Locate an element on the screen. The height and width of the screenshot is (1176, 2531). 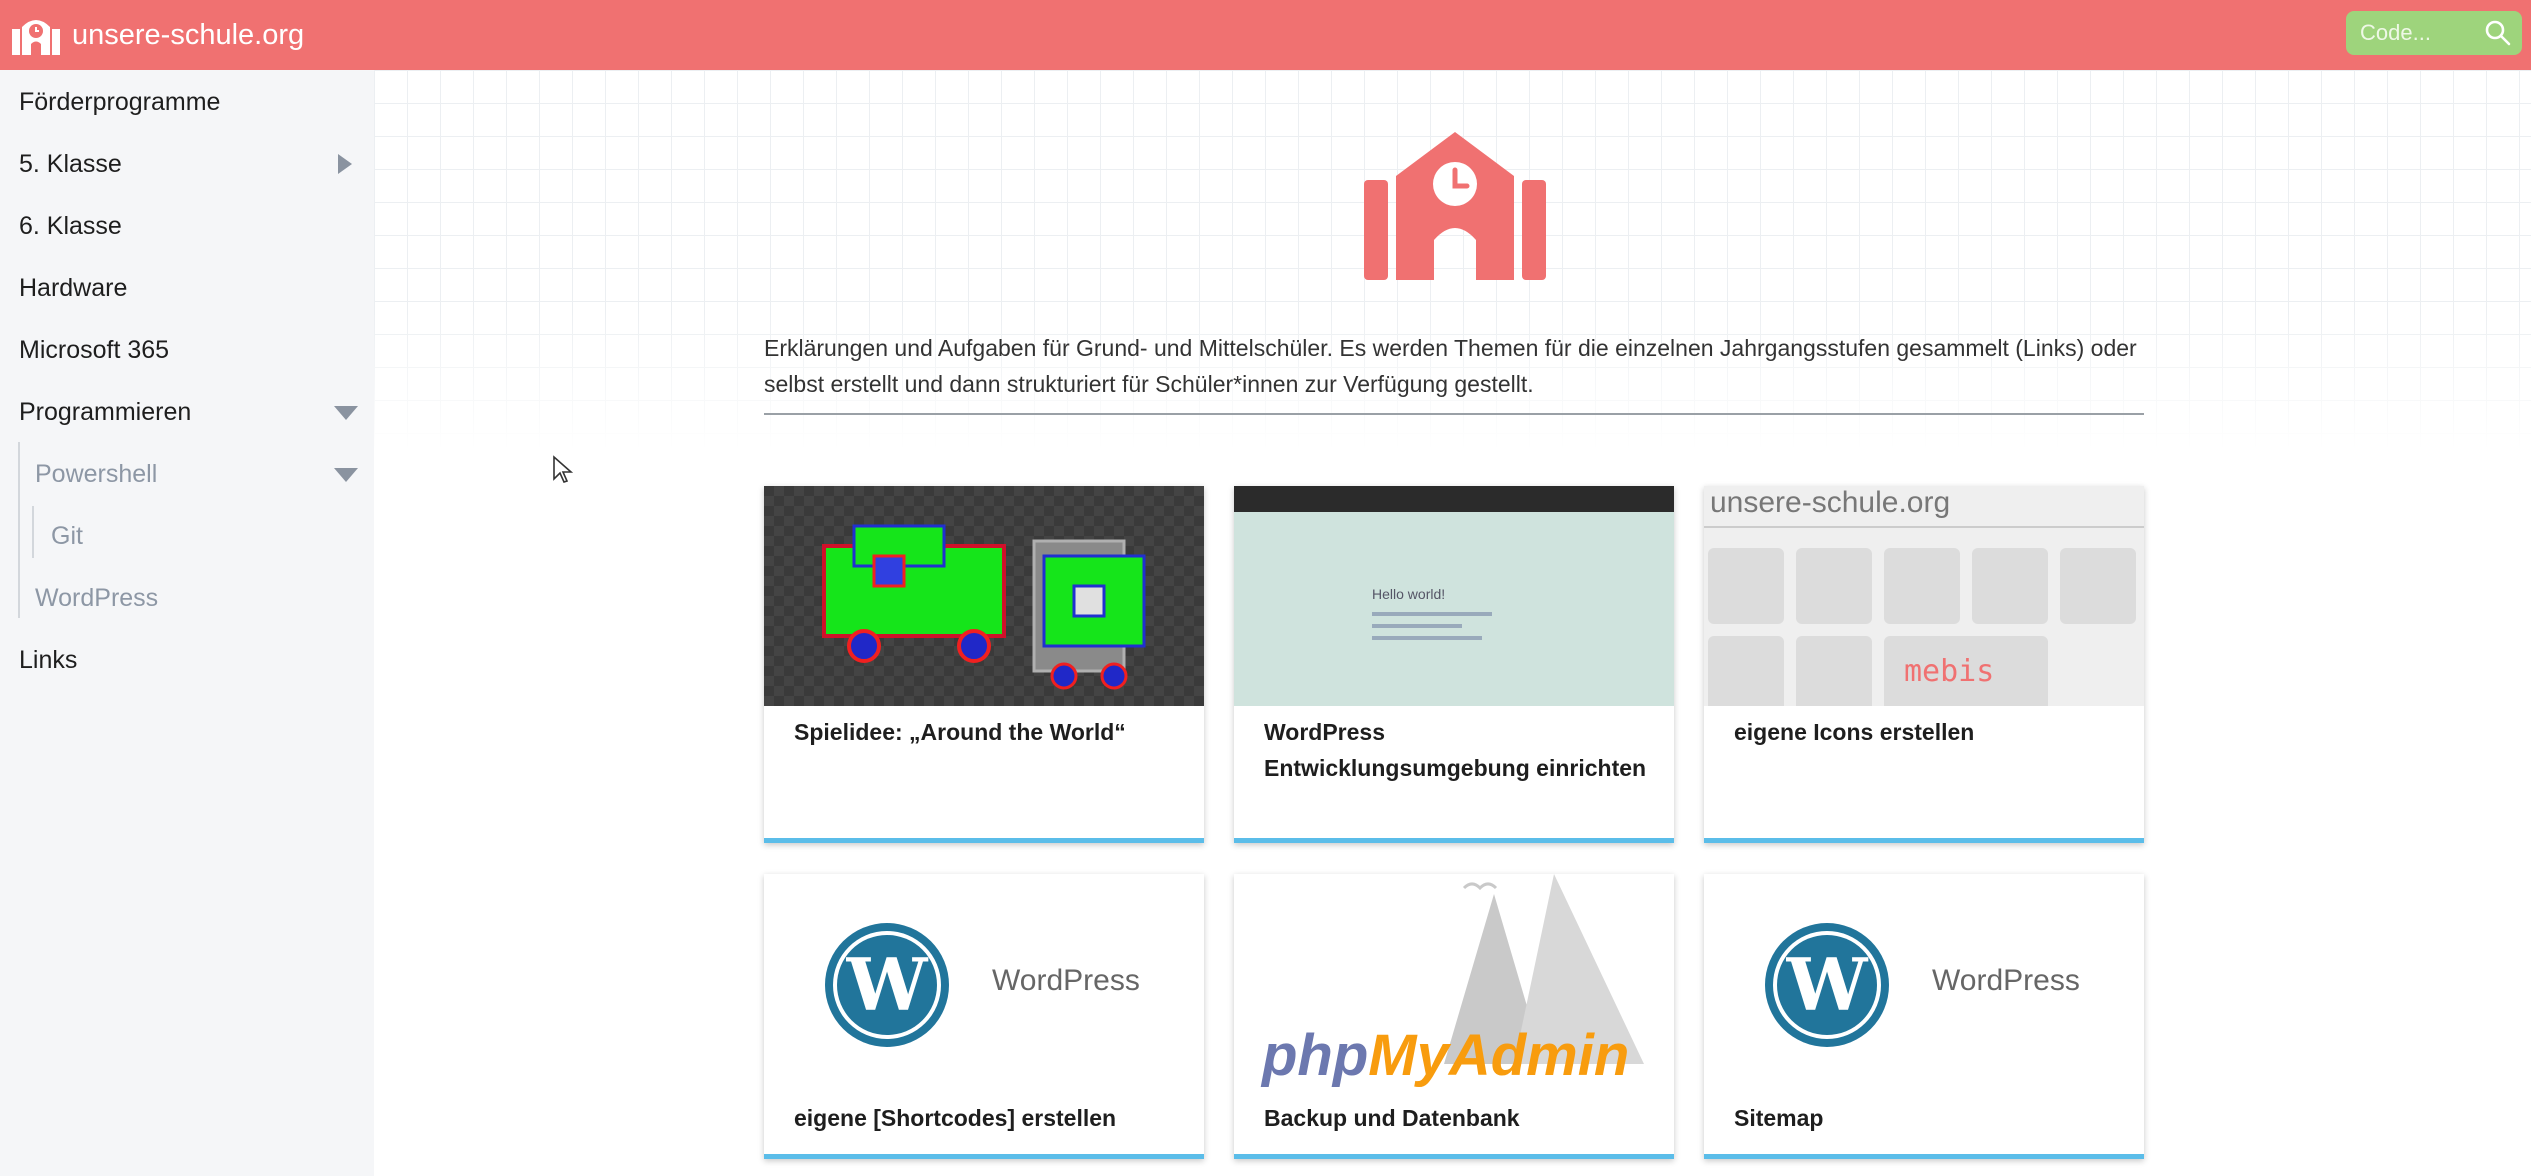
edit-icon is located at coordinates (1834, 586).